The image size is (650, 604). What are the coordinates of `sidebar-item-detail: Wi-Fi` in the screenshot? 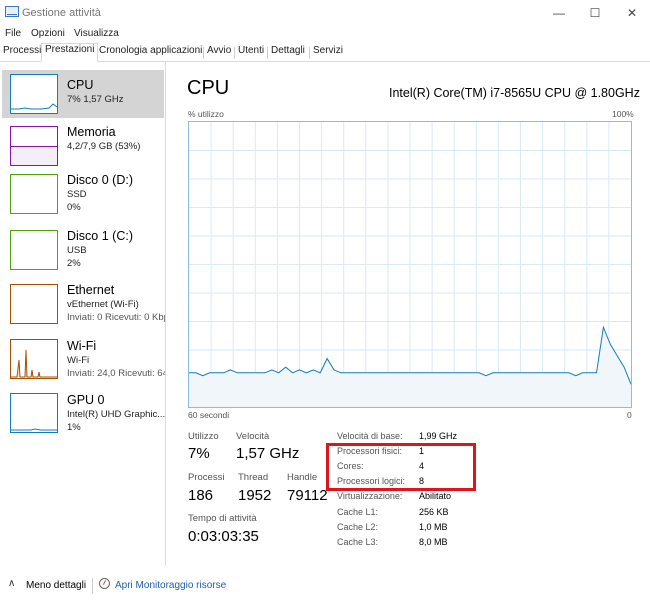 It's located at (78, 360).